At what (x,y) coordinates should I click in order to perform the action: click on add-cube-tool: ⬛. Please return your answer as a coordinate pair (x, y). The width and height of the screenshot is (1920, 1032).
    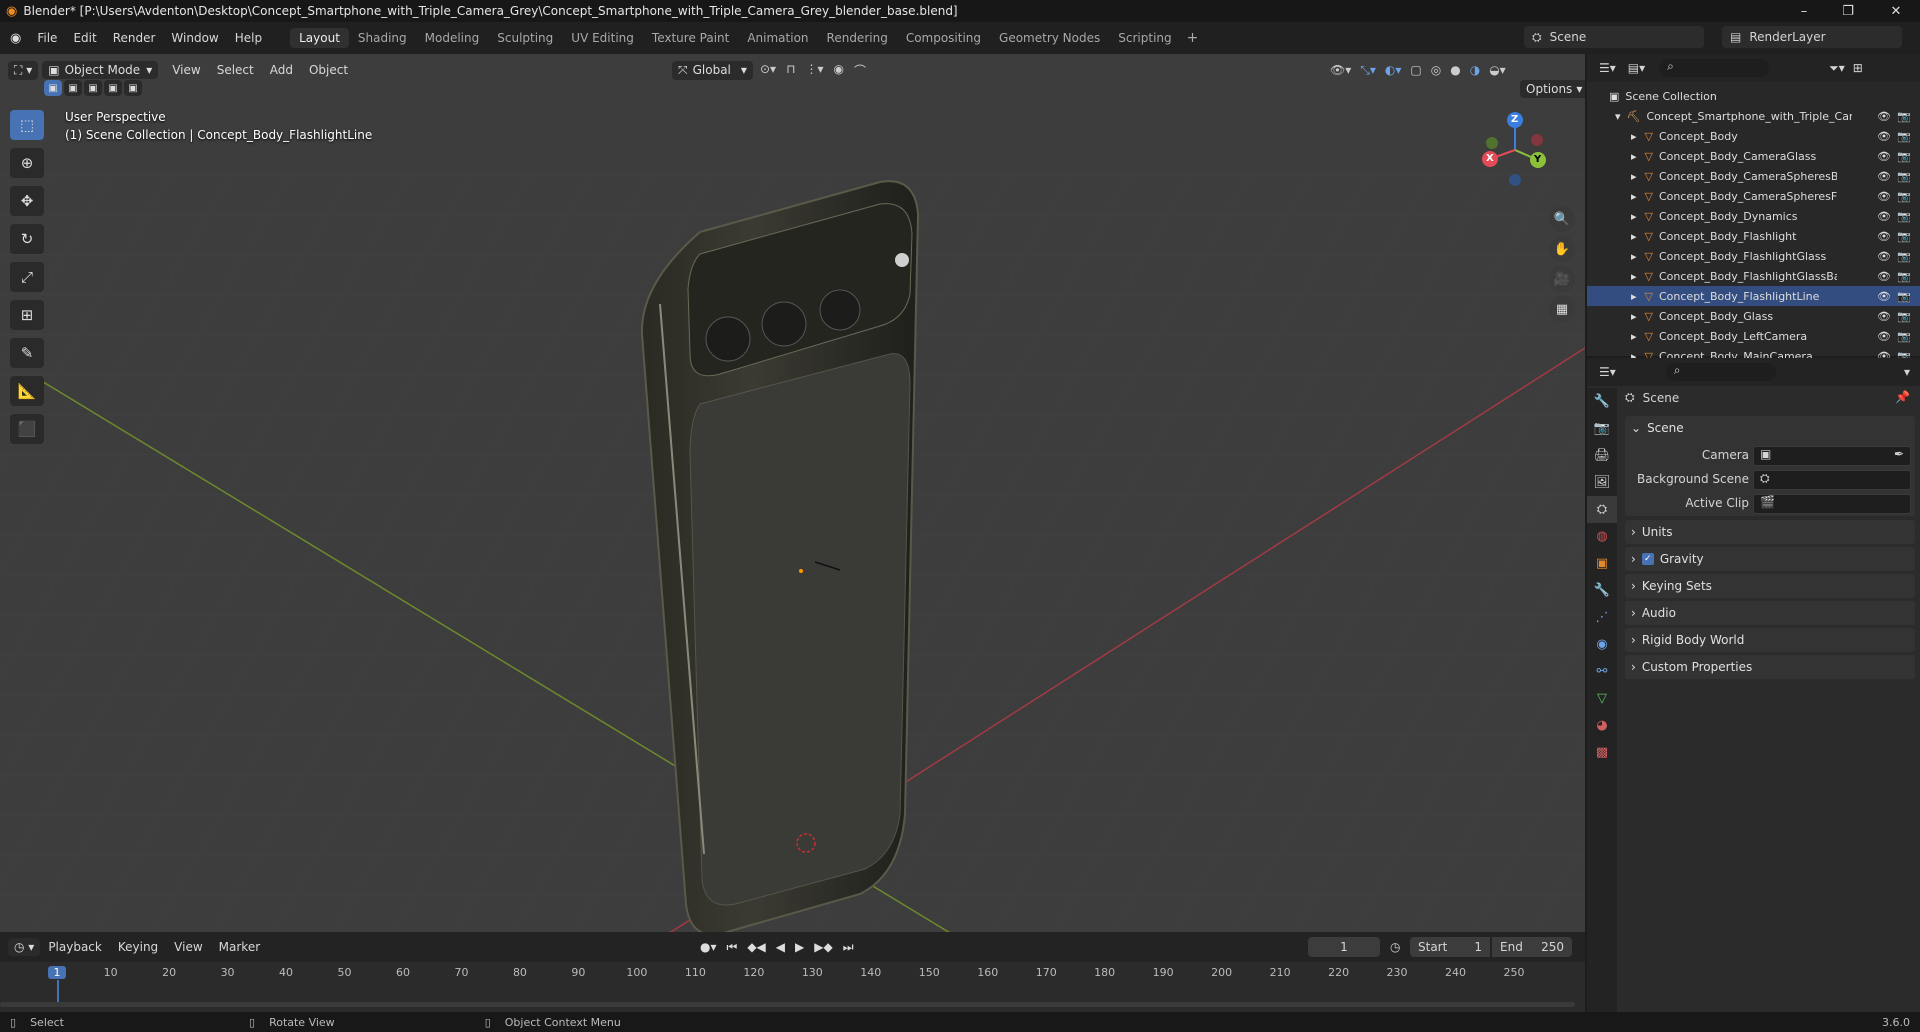
    Looking at the image, I should click on (27, 429).